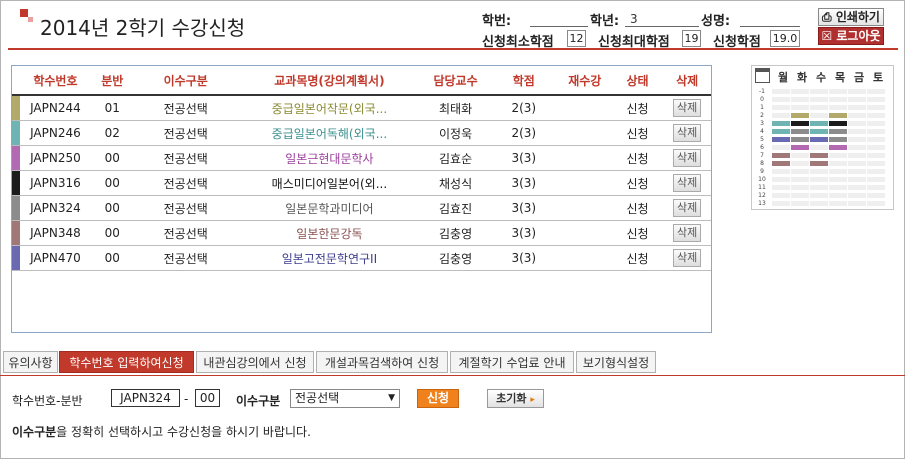 The height and width of the screenshot is (461, 907). I want to click on course-section: 02, so click(112, 133).